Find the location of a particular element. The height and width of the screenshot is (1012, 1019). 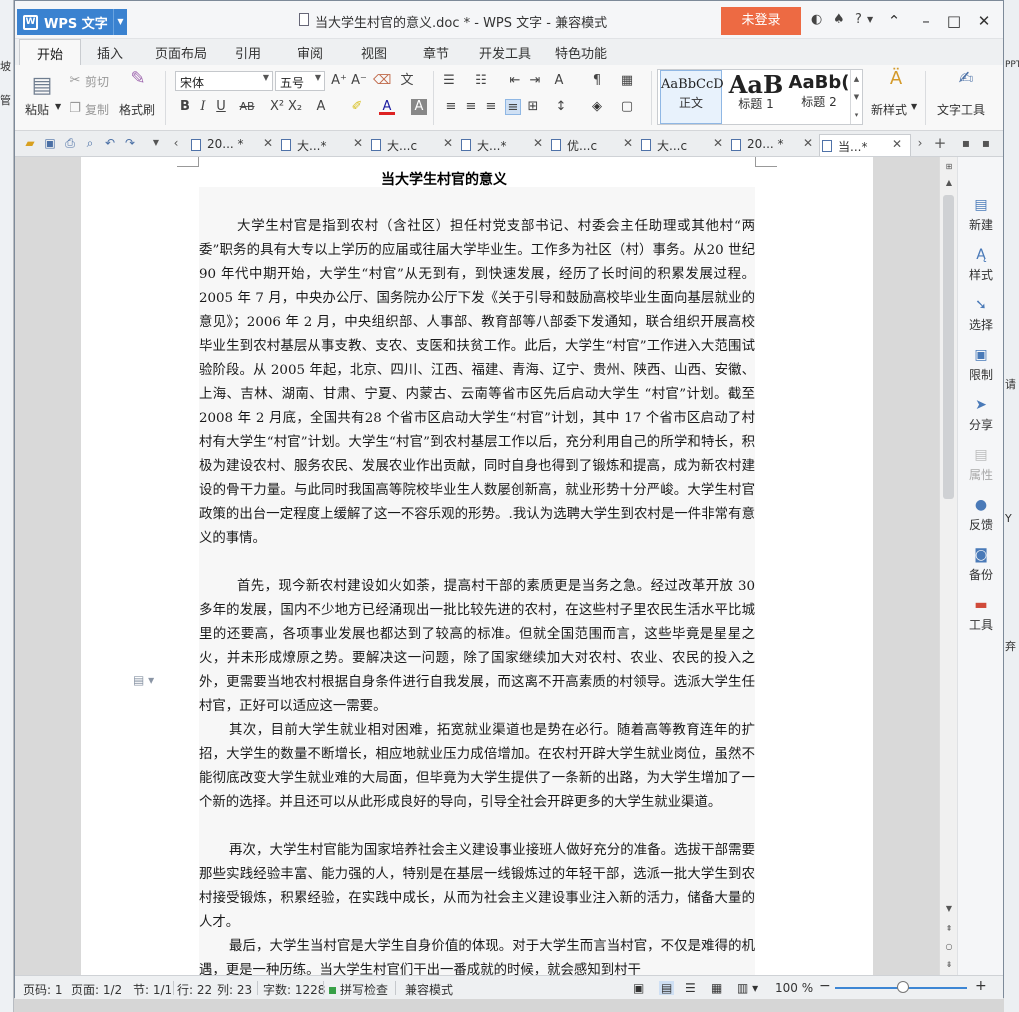

tab-menu-icon: ▪ is located at coordinates (986, 143).